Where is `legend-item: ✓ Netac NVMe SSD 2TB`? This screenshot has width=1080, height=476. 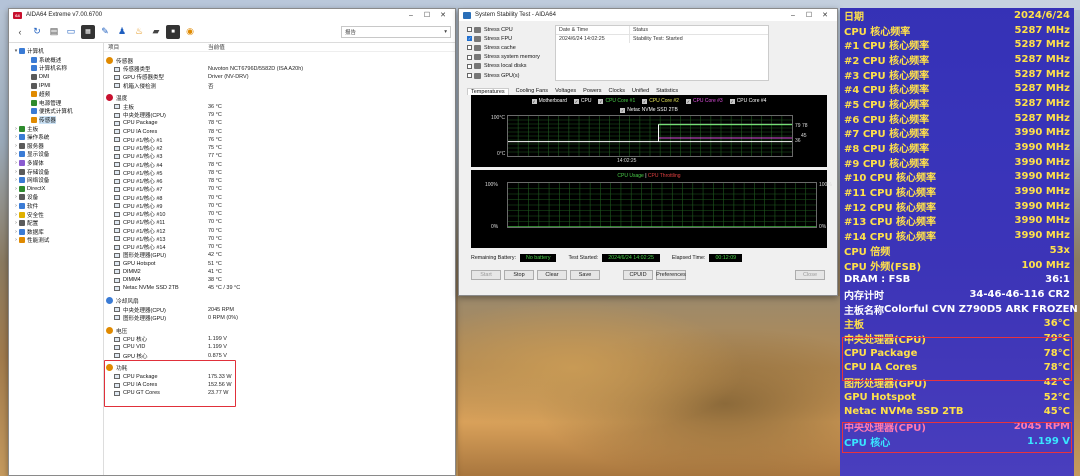 legend-item: ✓ Netac NVMe SSD 2TB is located at coordinates (649, 110).